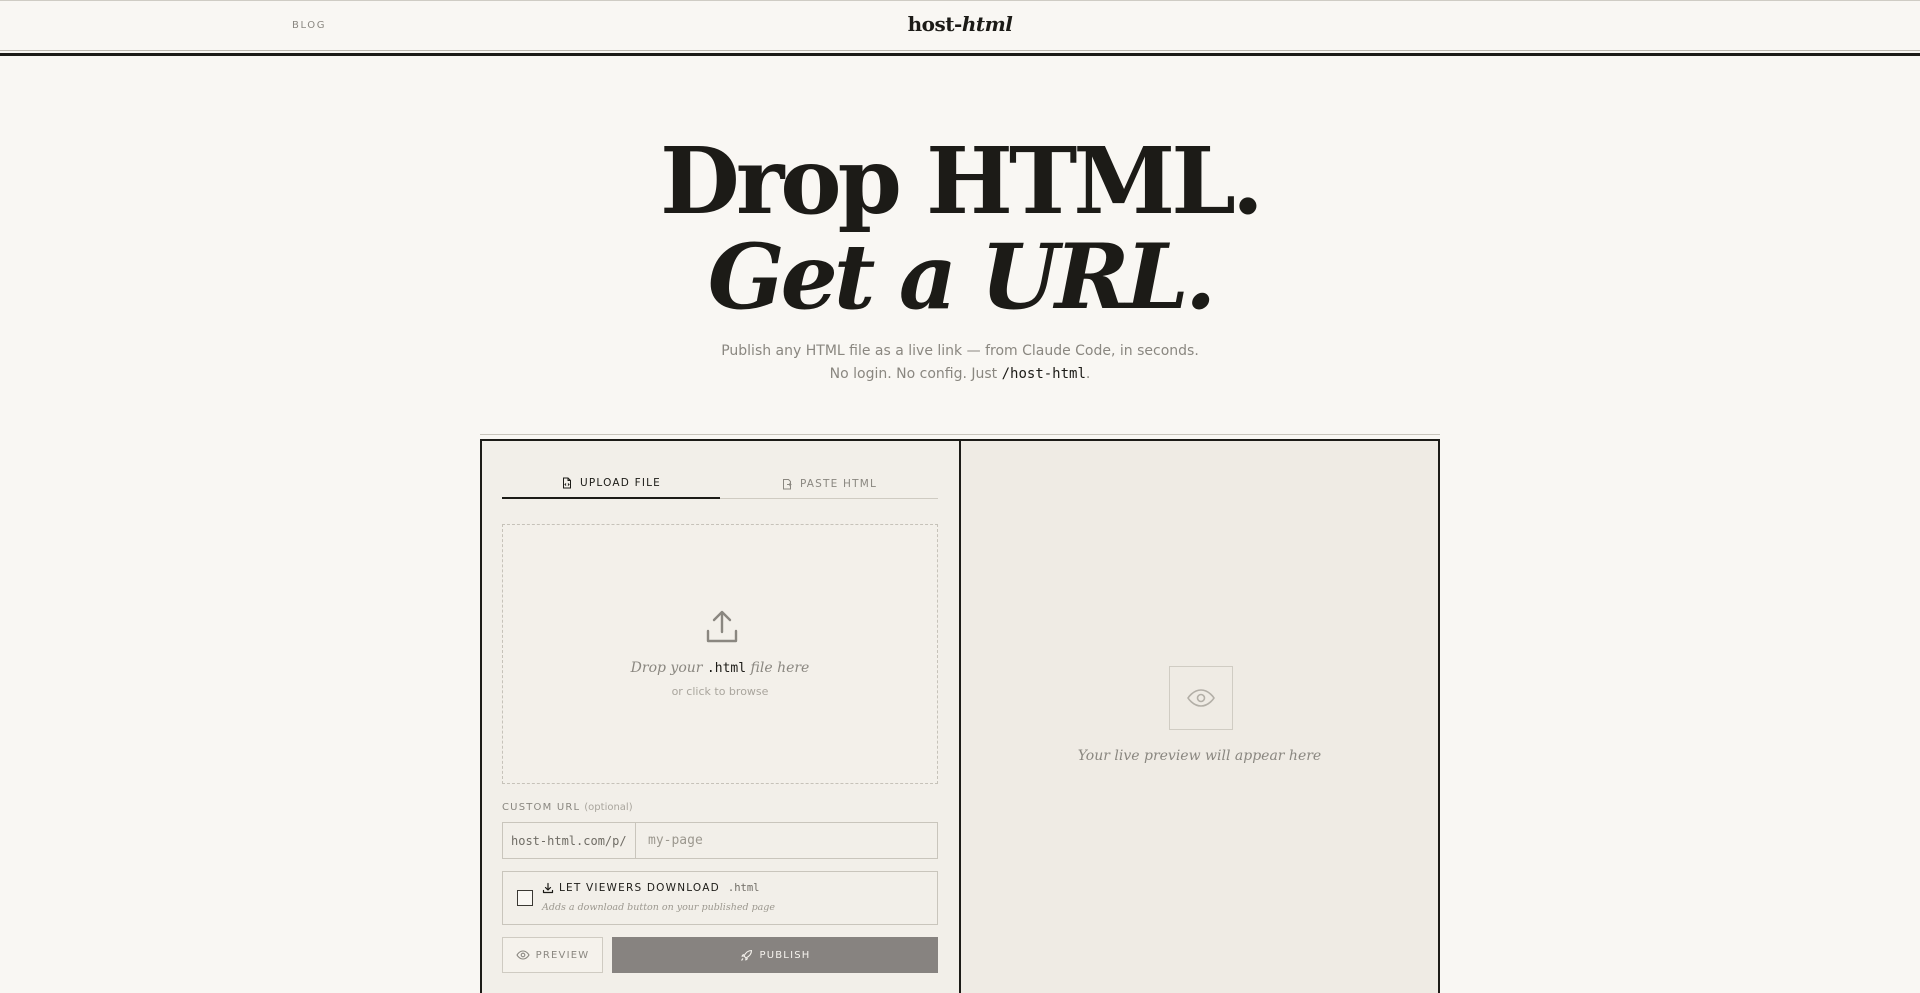  Describe the element at coordinates (743, 888) in the screenshot. I see `download-ext: .html` at that location.